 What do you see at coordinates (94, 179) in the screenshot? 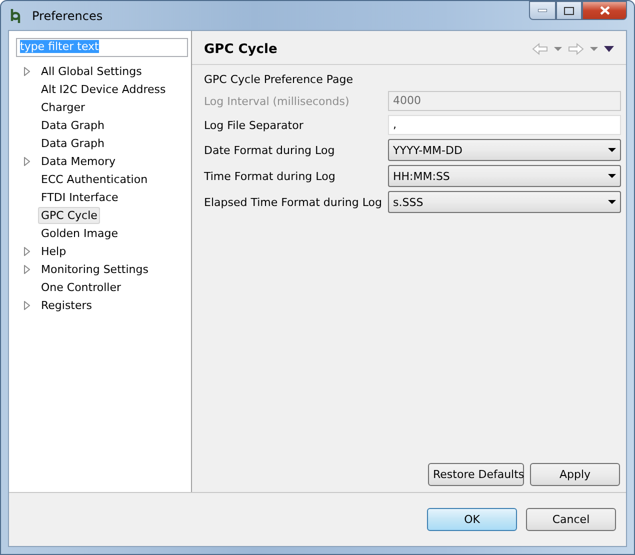
I see `tree-item: ECC Authentication` at bounding box center [94, 179].